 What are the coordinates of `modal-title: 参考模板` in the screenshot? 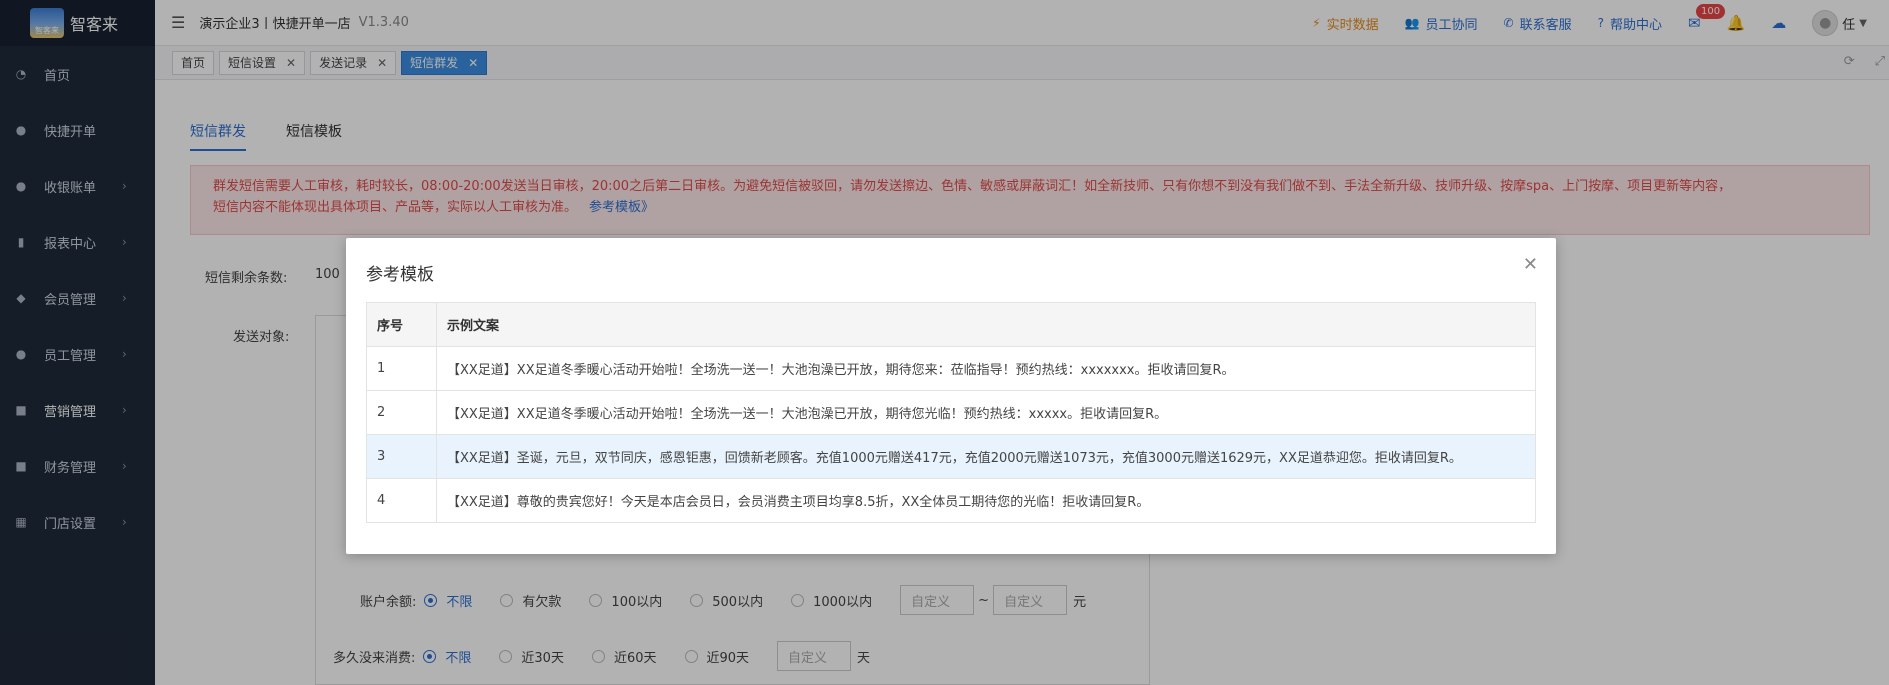 It's located at (400, 275).